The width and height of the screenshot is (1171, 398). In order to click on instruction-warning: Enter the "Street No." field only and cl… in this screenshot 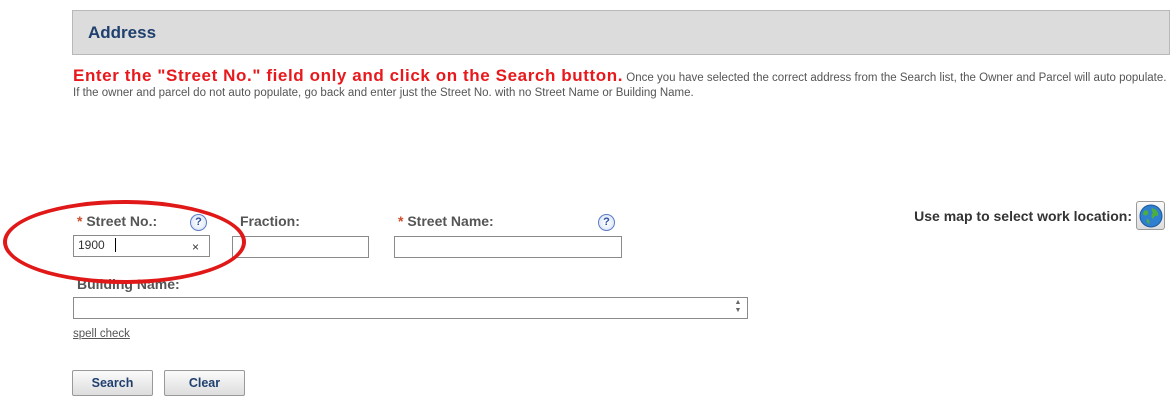, I will do `click(348, 75)`.